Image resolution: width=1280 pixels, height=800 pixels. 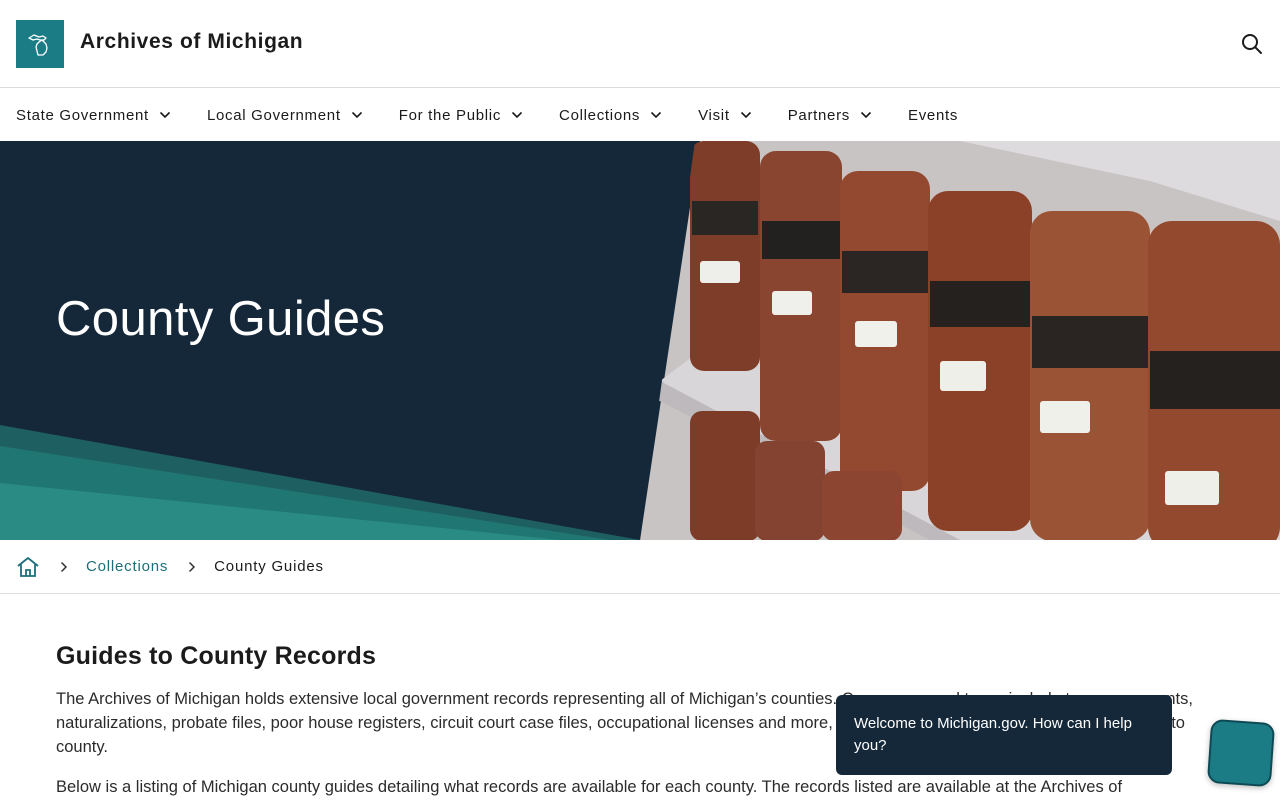 I want to click on nav-item-events: Events, so click(x=933, y=115).